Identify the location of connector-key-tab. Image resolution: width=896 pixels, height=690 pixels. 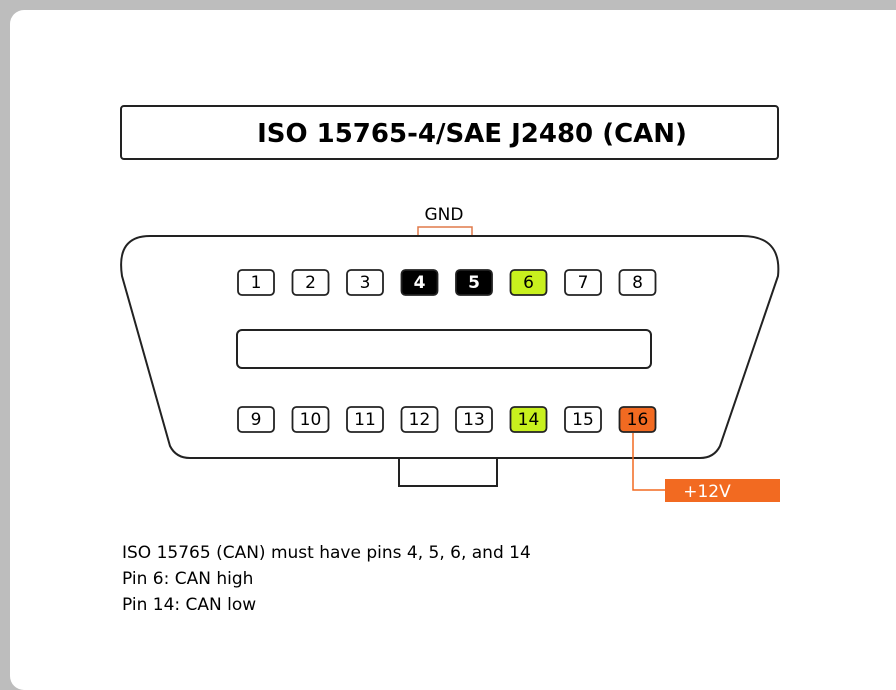
(448, 473).